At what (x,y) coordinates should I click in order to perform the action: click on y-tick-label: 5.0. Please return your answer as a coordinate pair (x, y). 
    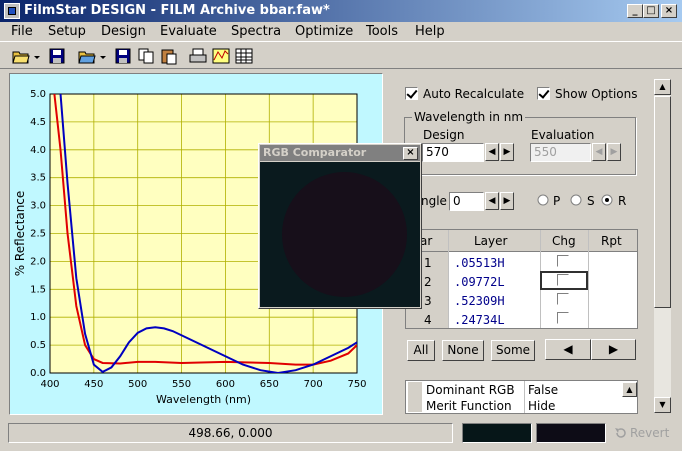
    Looking at the image, I should click on (38, 94).